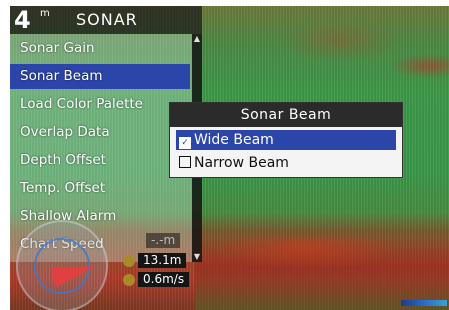 The width and height of the screenshot is (449, 310). I want to click on option-wide-beam: ✓ Wide Beam, so click(286, 140).